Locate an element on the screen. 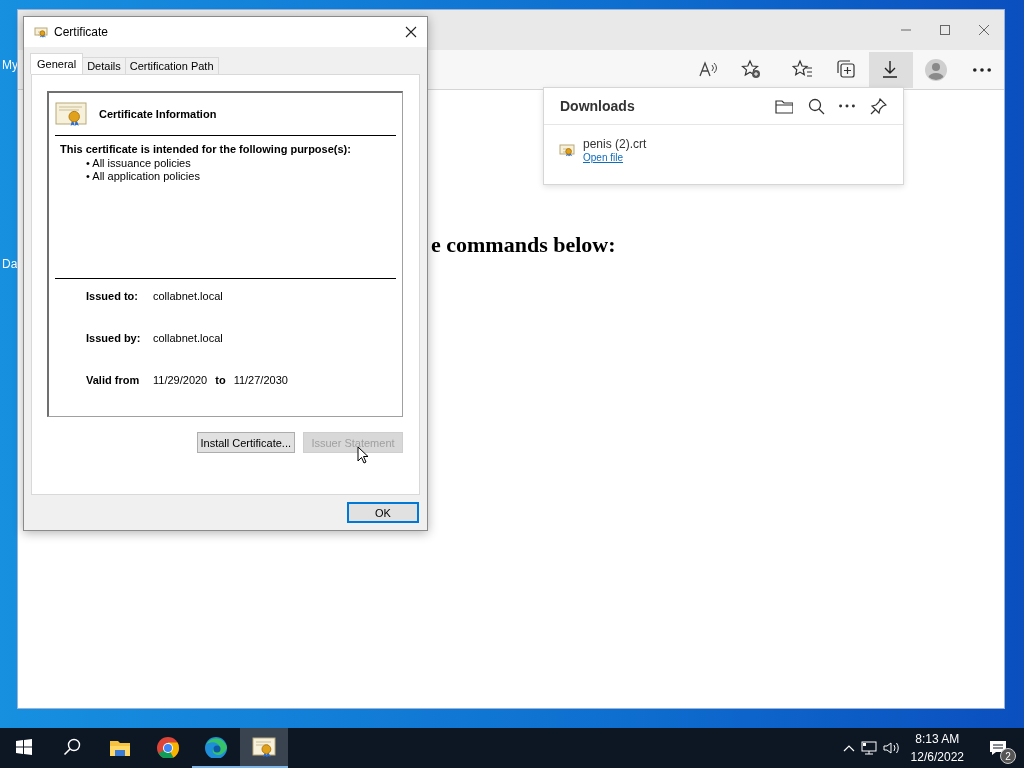 This screenshot has height=768, width=1024. clock-date: 12/6/2022 is located at coordinates (937, 757).